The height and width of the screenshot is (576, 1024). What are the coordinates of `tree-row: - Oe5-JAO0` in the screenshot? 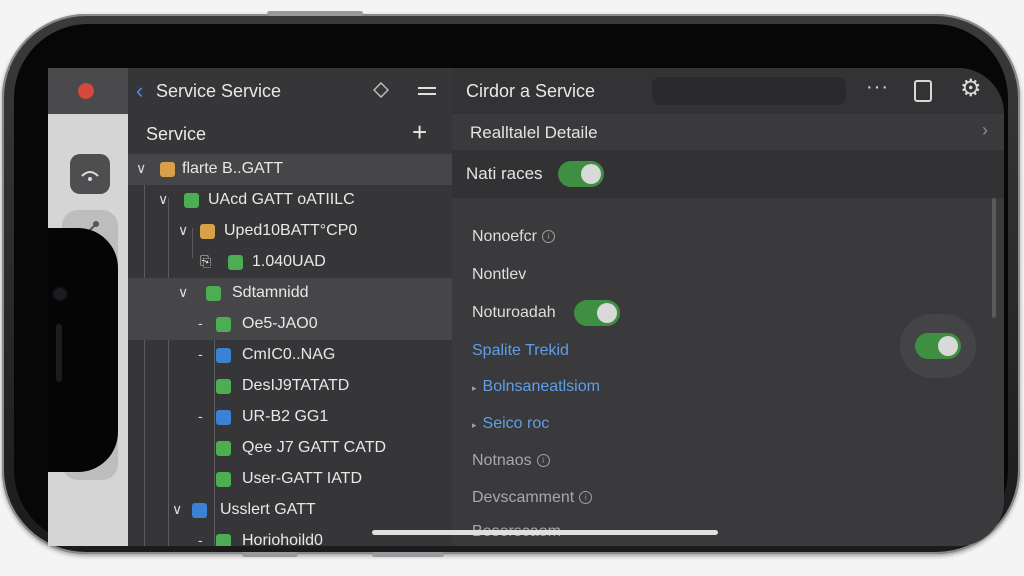 It's located at (290, 324).